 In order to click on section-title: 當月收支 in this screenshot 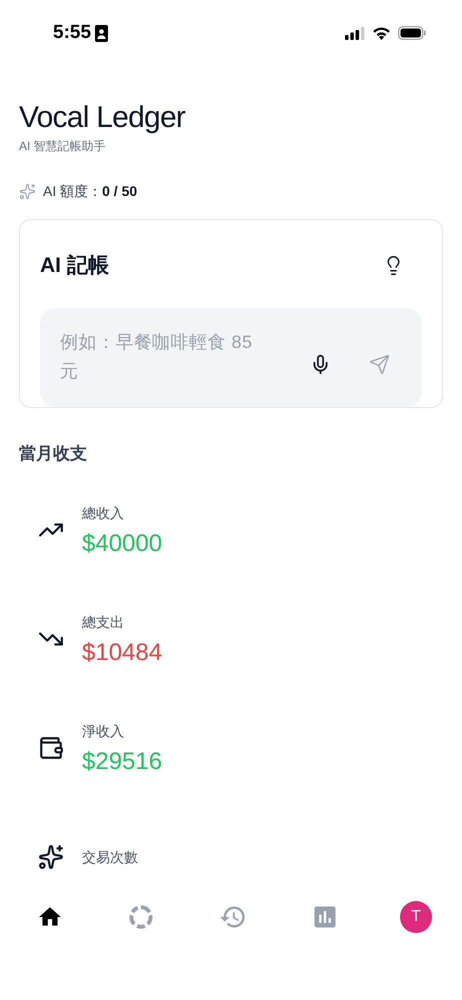, I will do `click(53, 453)`.